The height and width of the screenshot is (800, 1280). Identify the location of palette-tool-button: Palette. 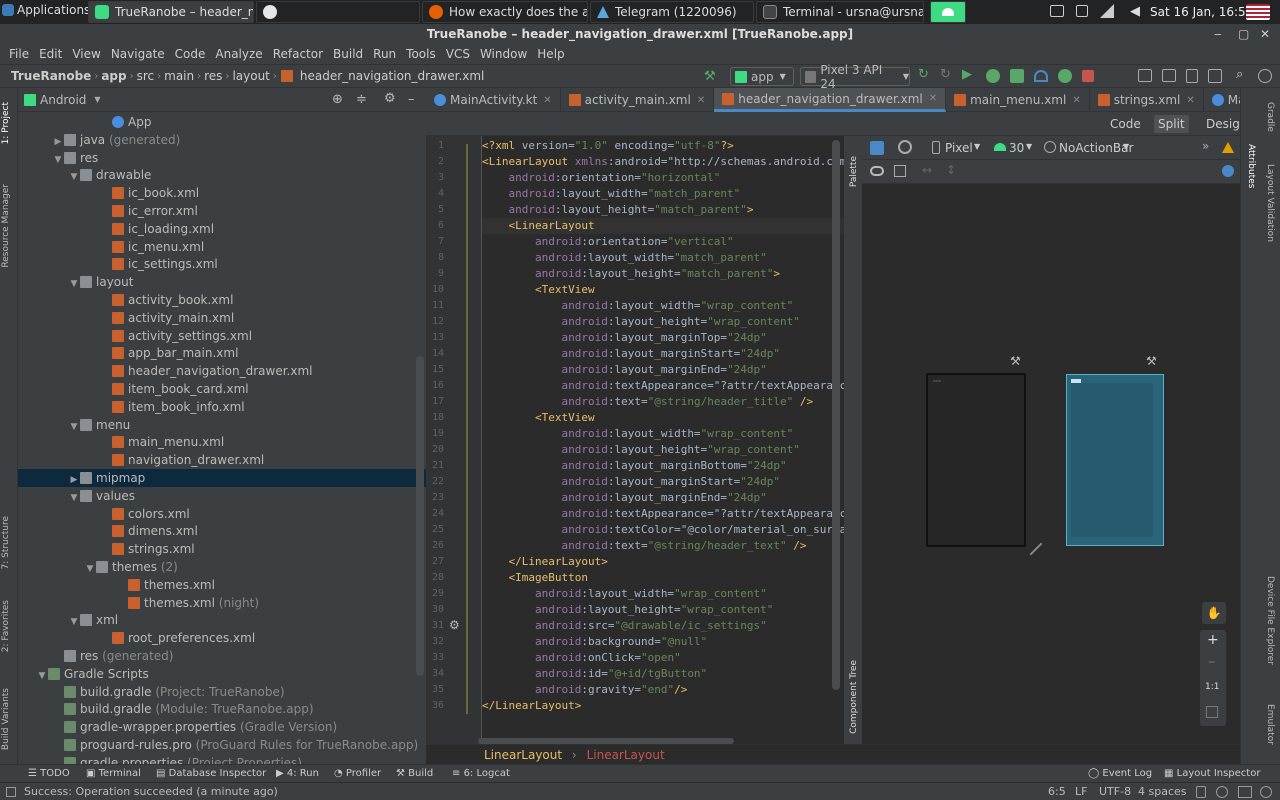
(854, 171).